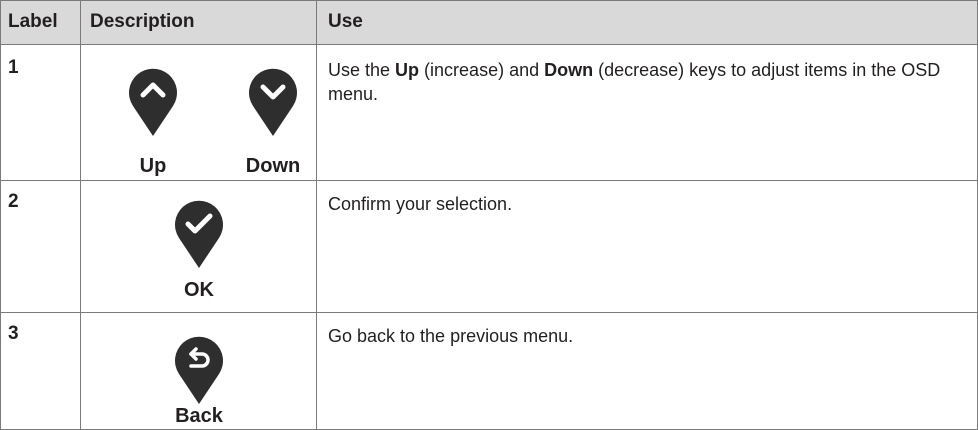 This screenshot has width=978, height=430. I want to click on header-use: Use, so click(345, 21).